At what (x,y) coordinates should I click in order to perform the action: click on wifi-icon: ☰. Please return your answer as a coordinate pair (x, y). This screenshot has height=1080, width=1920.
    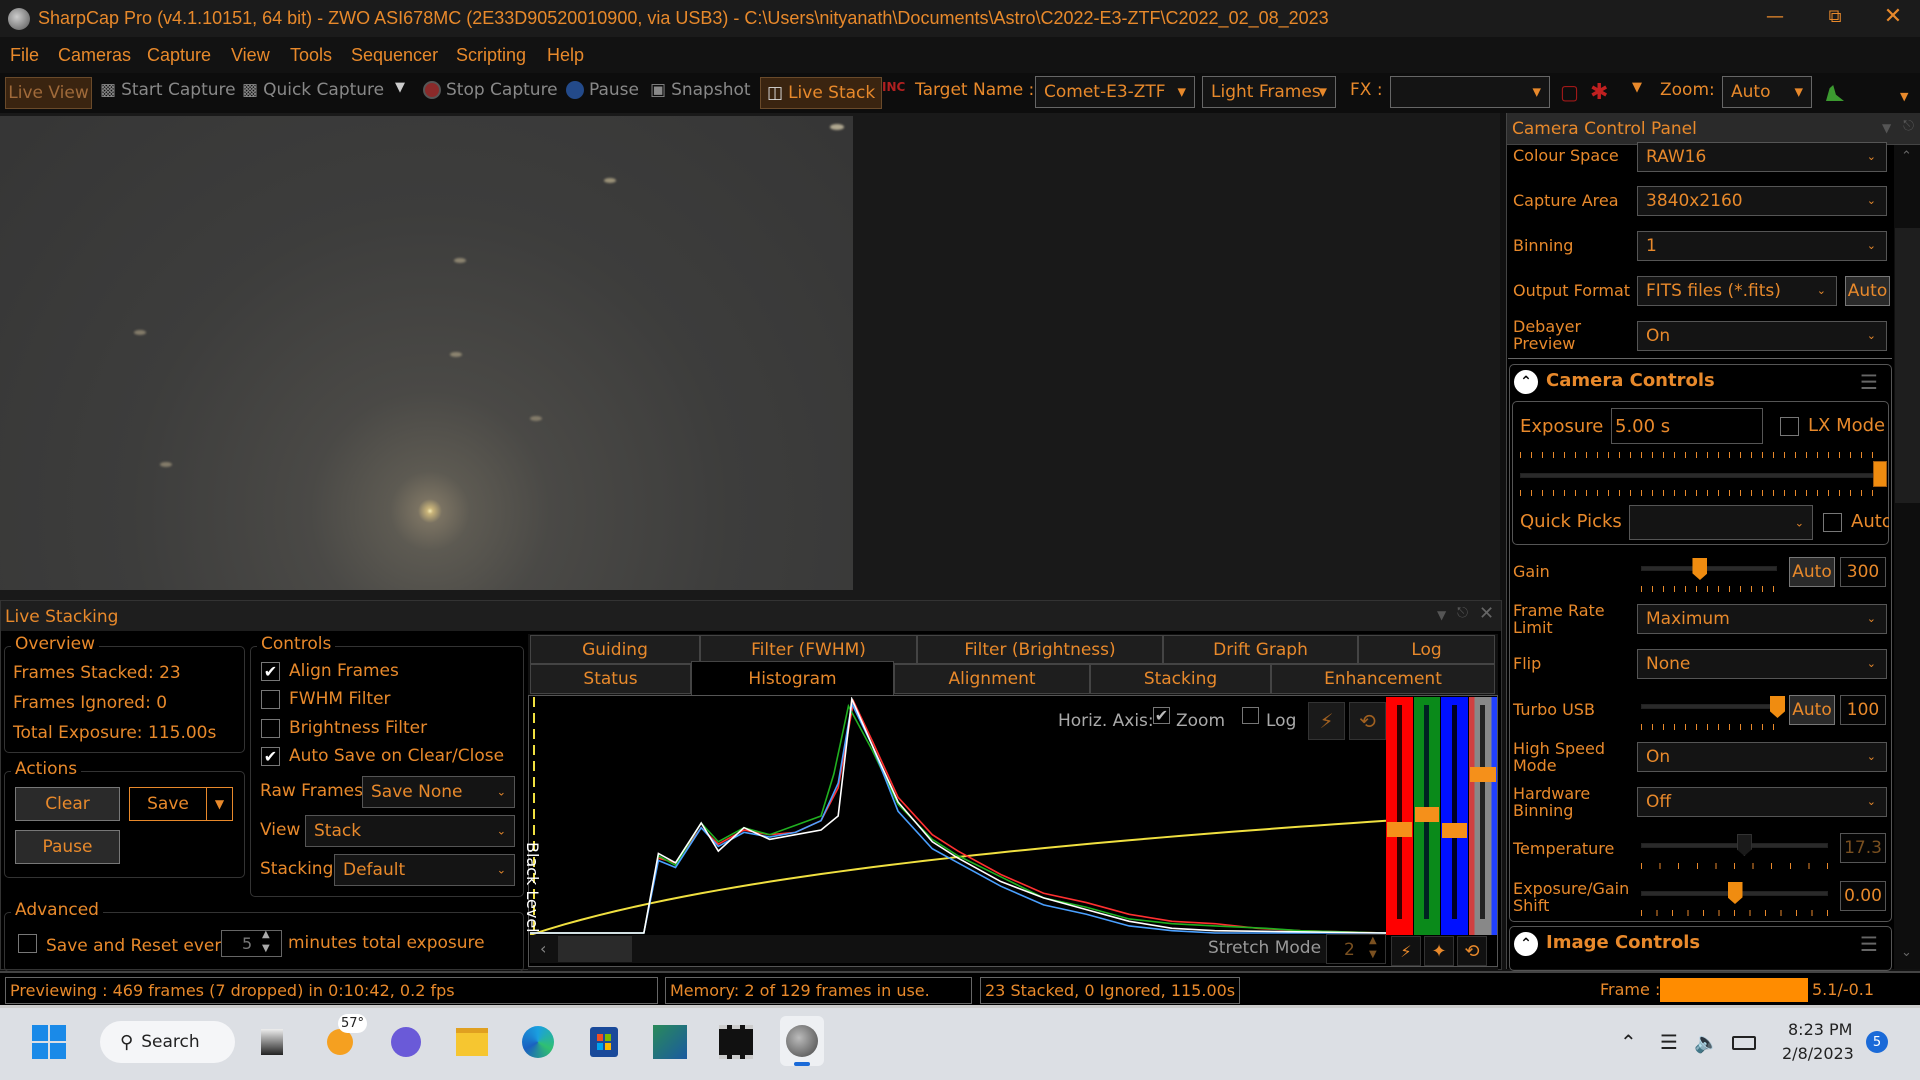
    Looking at the image, I should click on (1669, 1042).